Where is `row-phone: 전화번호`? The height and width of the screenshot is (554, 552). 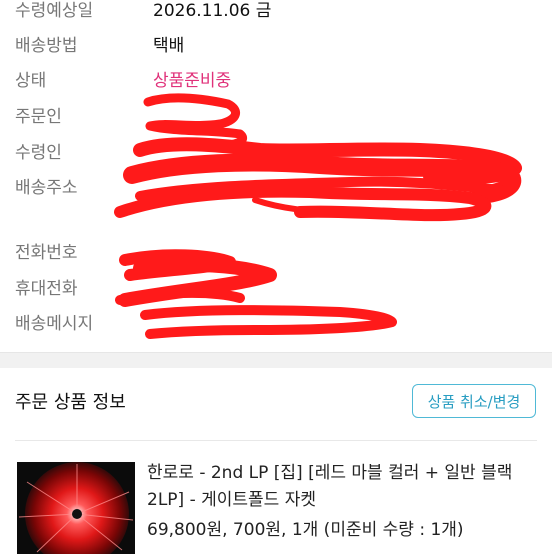 row-phone: 전화번호 is located at coordinates (84, 250).